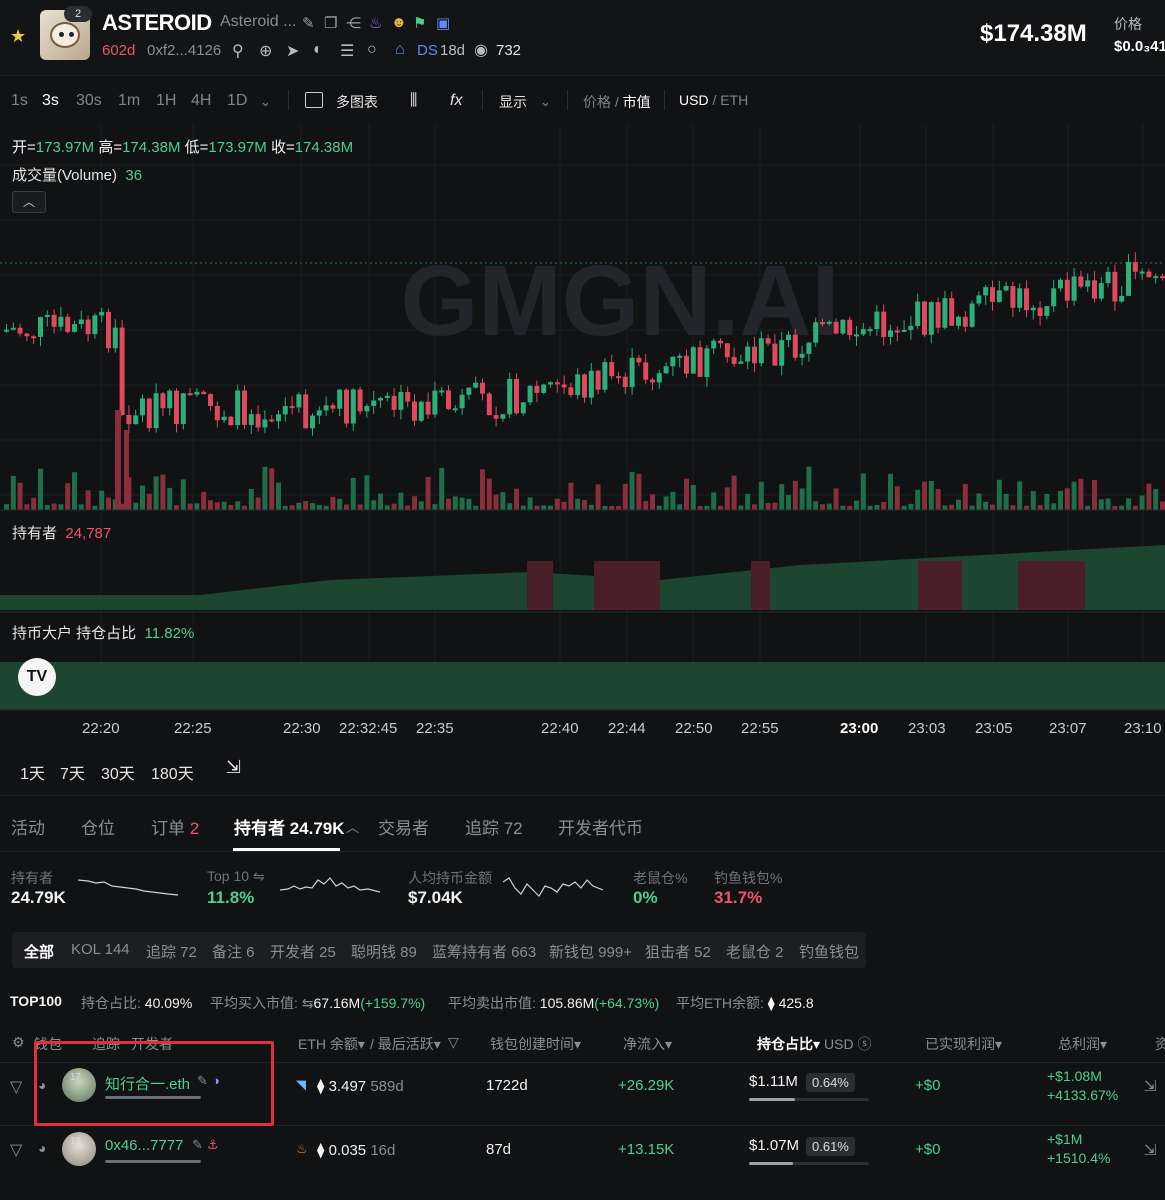  Describe the element at coordinates (413, 101) in the screenshot. I see `candle-type-icon: ⫼` at that location.